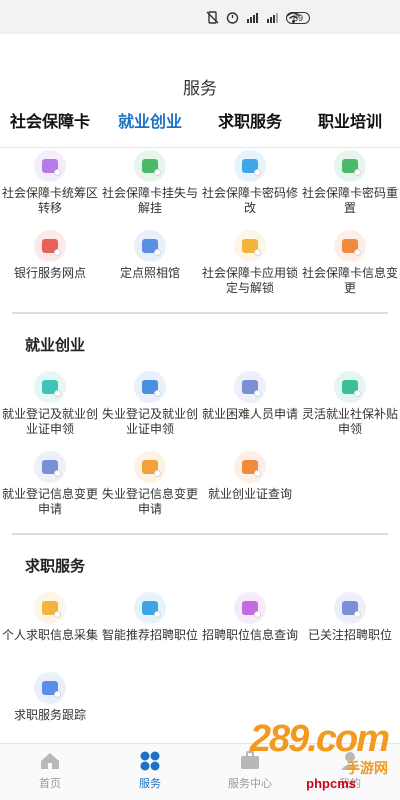 The width and height of the screenshot is (400, 800). I want to click on section-title-job-services: 求职服务, so click(55, 566).